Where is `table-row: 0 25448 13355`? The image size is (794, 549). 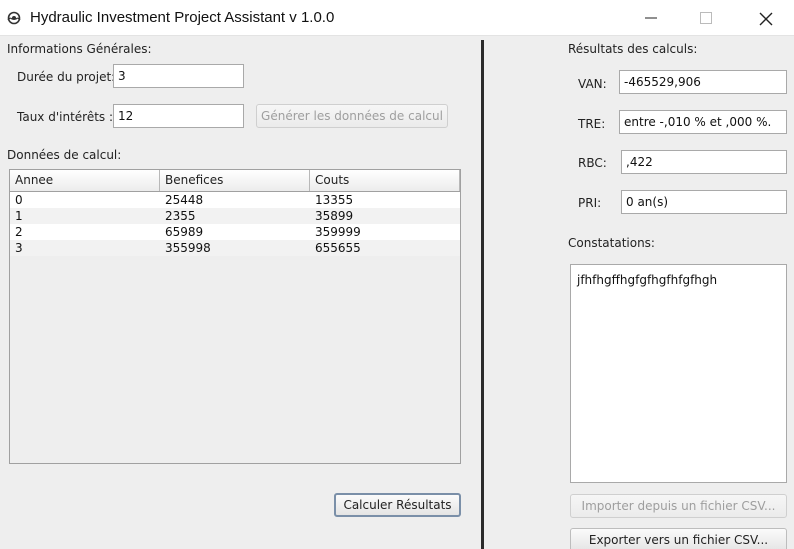 table-row: 0 25448 13355 is located at coordinates (235, 200).